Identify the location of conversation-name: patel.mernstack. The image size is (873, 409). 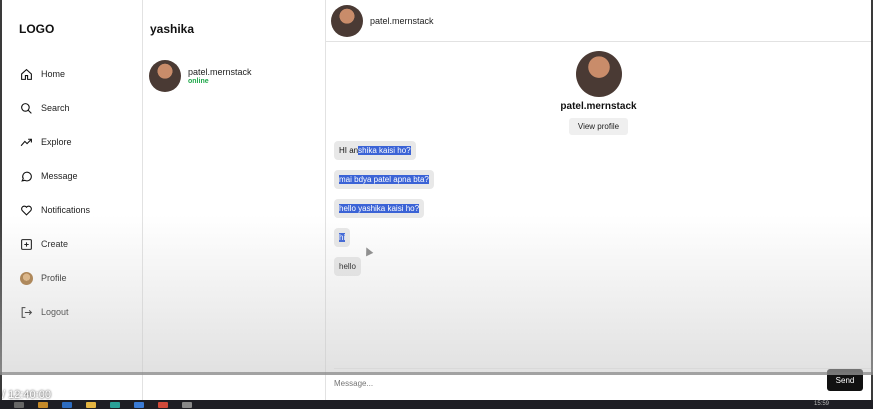
(220, 72).